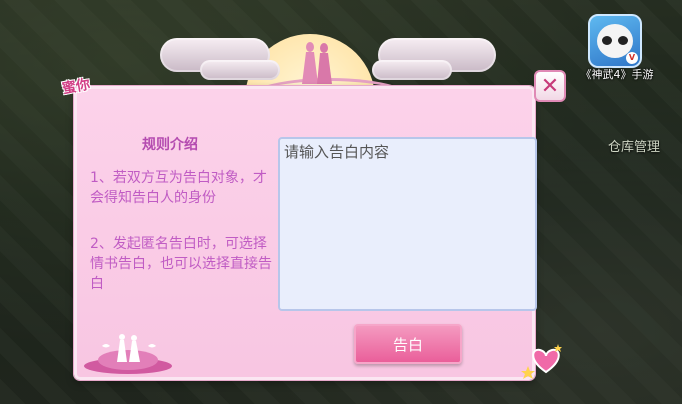 The height and width of the screenshot is (404, 682). Describe the element at coordinates (634, 145) in the screenshot. I see `warehouse-label: 仓库管理` at that location.